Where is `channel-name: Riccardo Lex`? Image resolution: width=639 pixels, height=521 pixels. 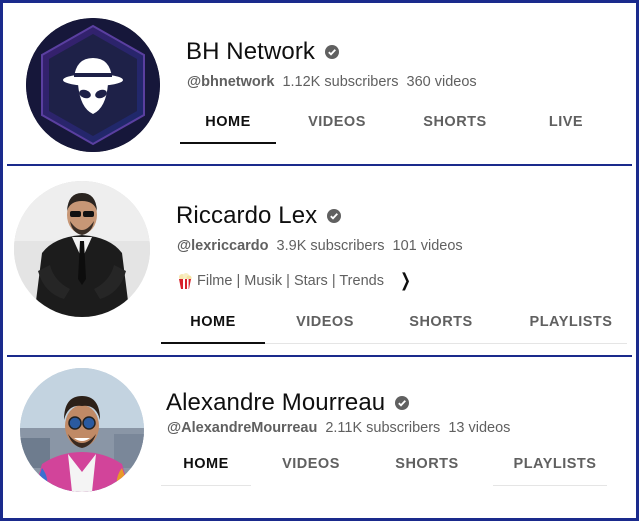
channel-name: Riccardo Lex is located at coordinates (246, 216).